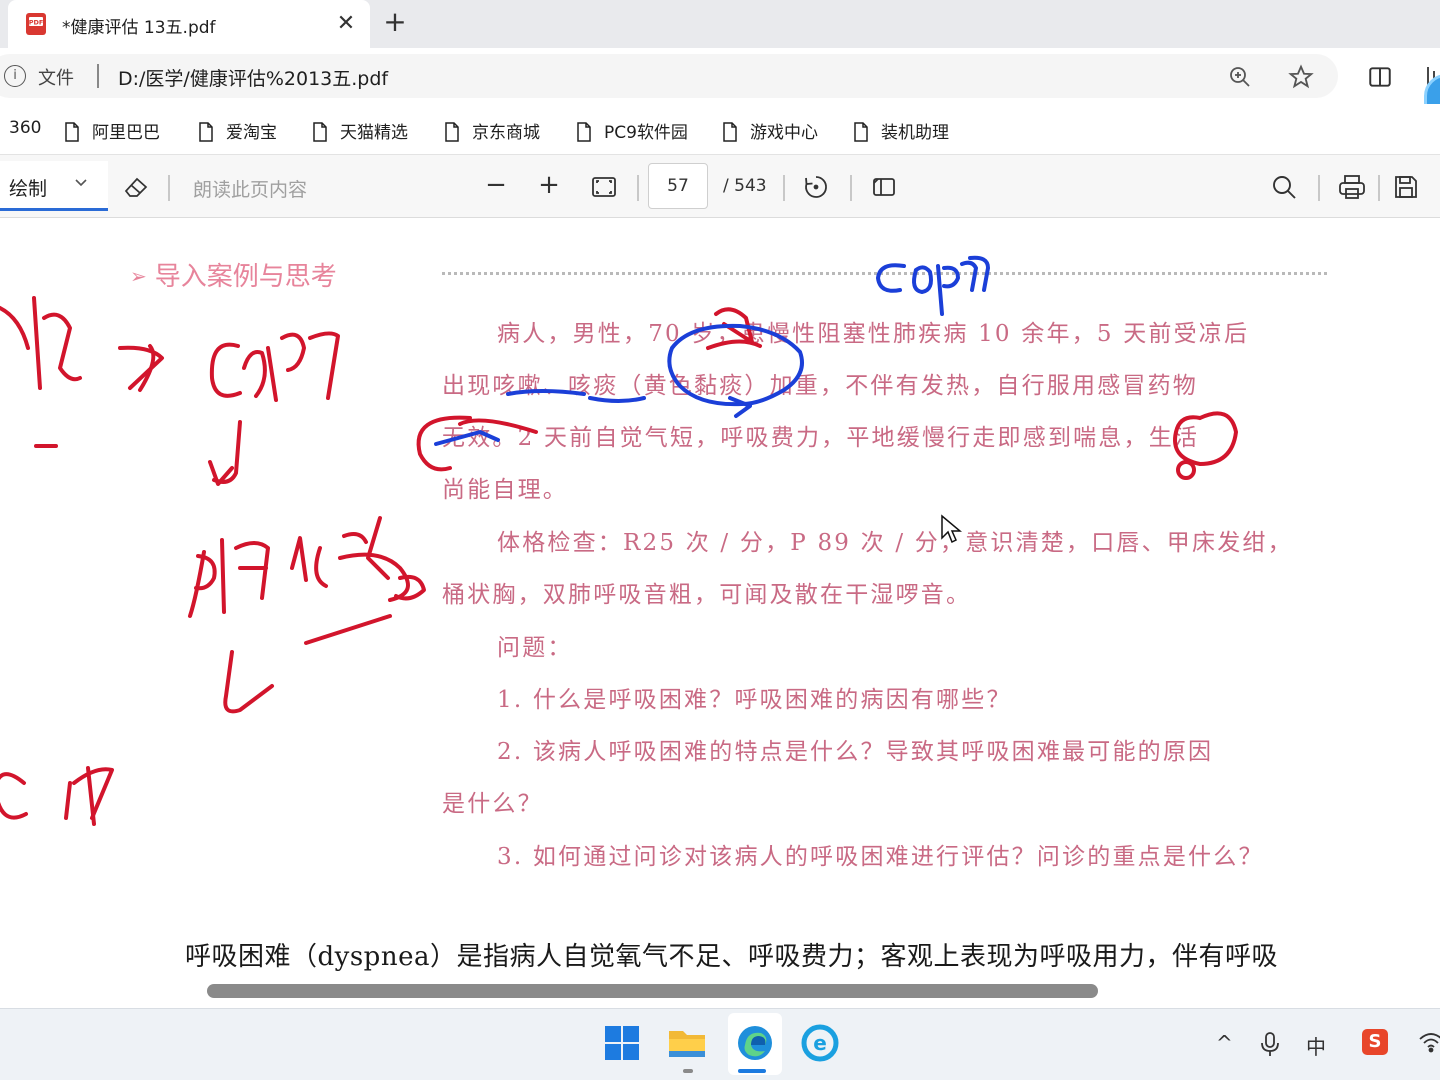 This screenshot has height=1080, width=1440. I want to click on bookmark-aitaobao: 爱淘宝, so click(237, 130).